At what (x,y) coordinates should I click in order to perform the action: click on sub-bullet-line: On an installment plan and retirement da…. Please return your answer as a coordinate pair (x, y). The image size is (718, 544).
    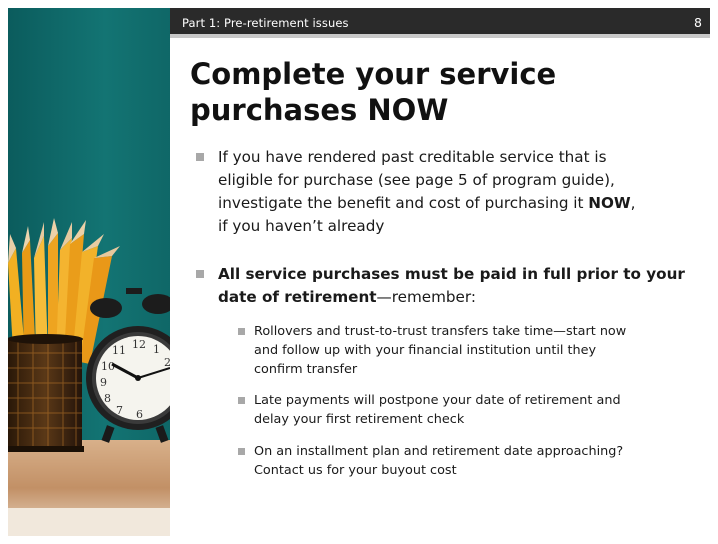
    Looking at the image, I should click on (439, 451).